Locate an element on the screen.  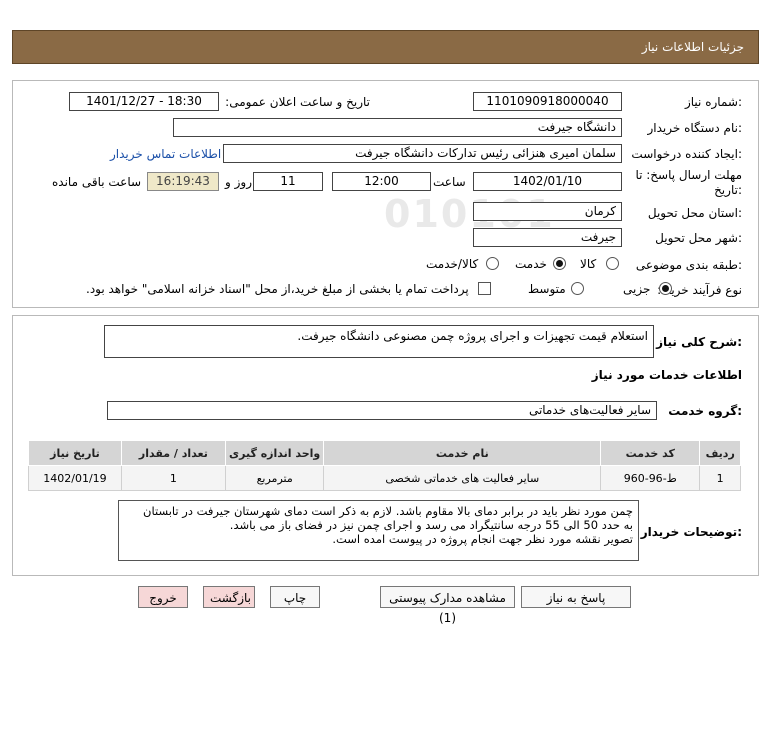
col-service-code: کد خدمت is located at coordinates (650, 453).